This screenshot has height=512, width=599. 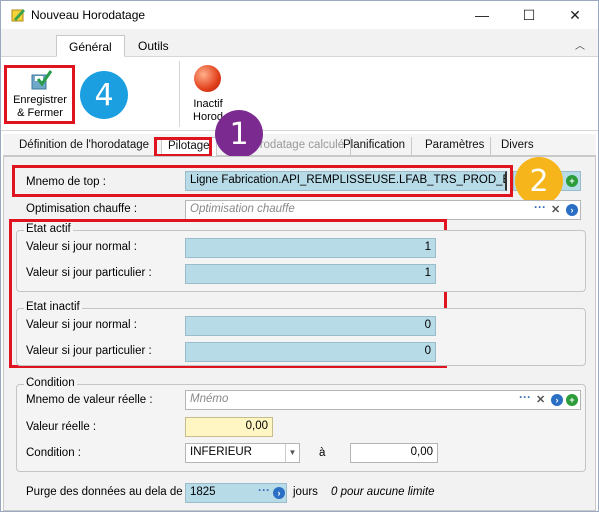 What do you see at coordinates (299, 94) in the screenshot?
I see `ribbon: Enregistrer & Fermer 4 Inactif Horod` at bounding box center [299, 94].